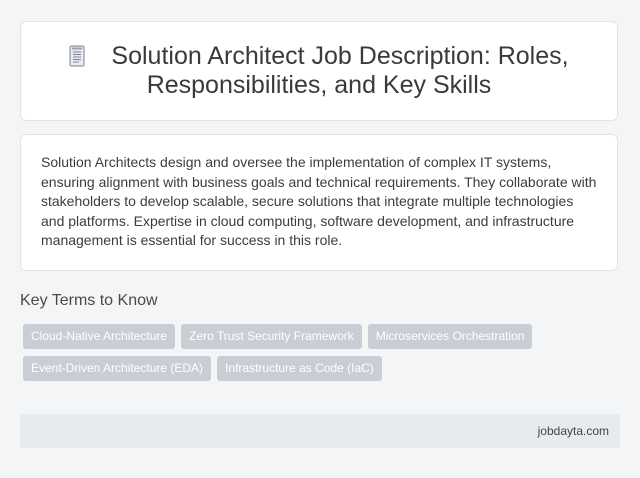 The image size is (640, 478). What do you see at coordinates (299, 368) in the screenshot?
I see `tag-infrastructure-as-code: Infrastructure as Code (IaC)` at bounding box center [299, 368].